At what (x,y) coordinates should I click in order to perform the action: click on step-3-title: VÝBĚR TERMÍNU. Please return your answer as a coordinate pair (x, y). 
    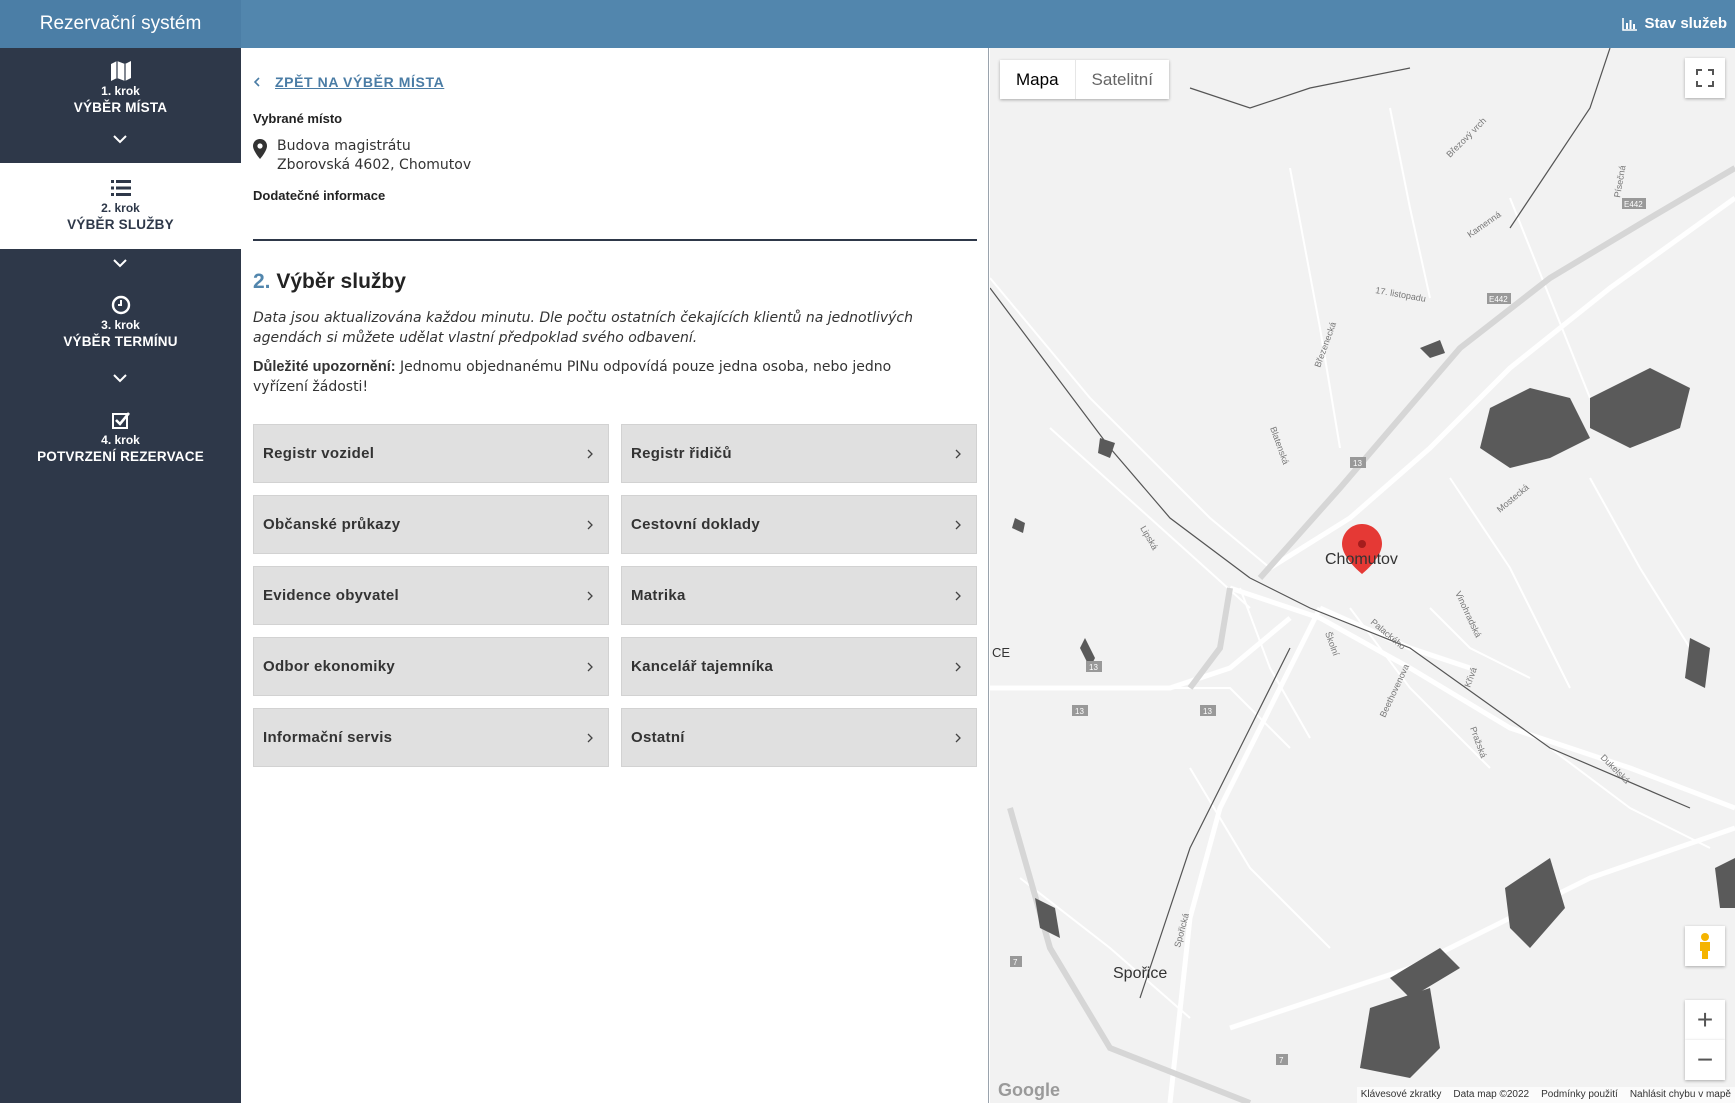
    Looking at the image, I should click on (120, 341).